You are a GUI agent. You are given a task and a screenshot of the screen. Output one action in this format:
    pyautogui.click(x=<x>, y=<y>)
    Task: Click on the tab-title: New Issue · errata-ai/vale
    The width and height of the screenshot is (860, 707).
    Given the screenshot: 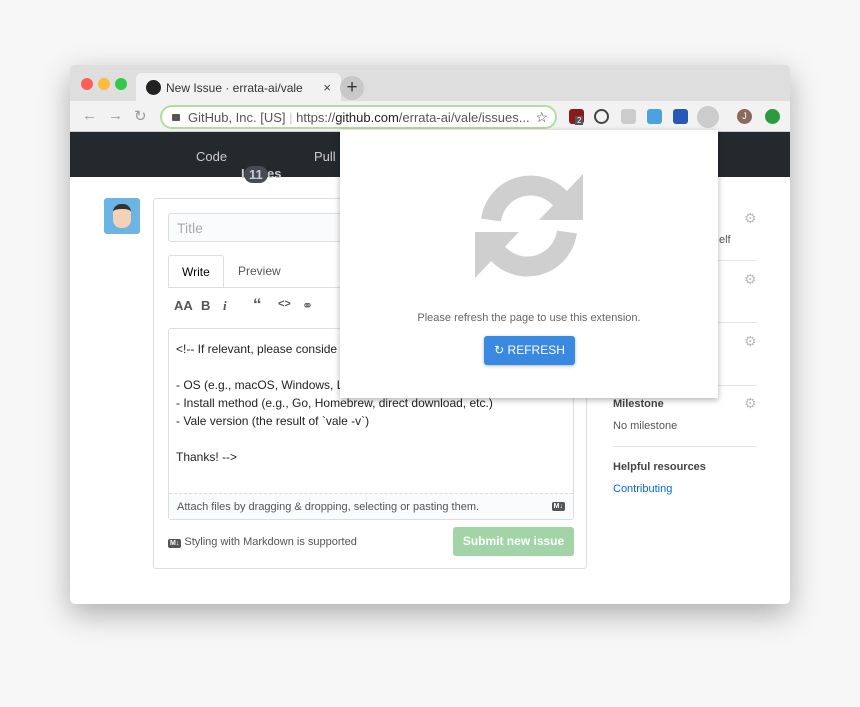 What is the action you would take?
    pyautogui.click(x=234, y=88)
    